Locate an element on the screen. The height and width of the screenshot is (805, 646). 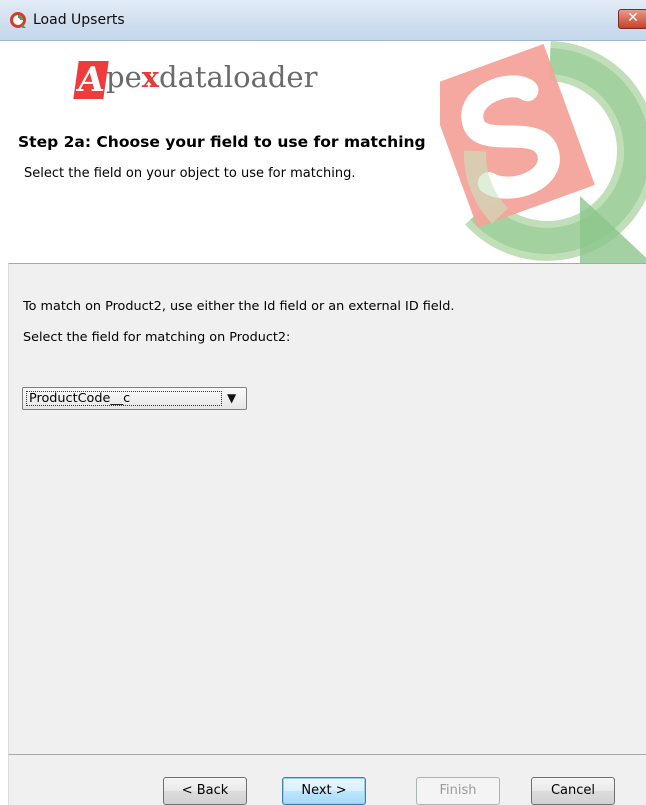
app-icon is located at coordinates (18, 20).